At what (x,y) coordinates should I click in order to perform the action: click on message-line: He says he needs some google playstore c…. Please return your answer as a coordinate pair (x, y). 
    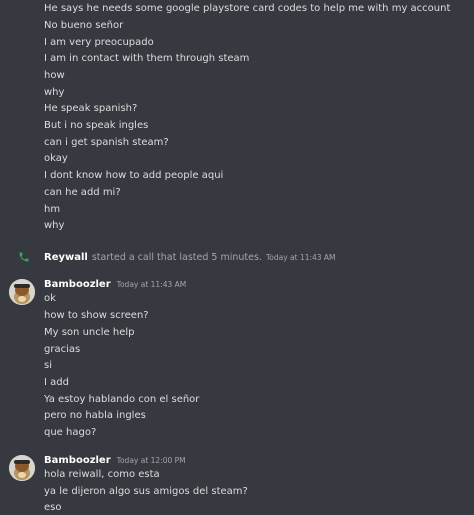
    Looking at the image, I should click on (247, 9).